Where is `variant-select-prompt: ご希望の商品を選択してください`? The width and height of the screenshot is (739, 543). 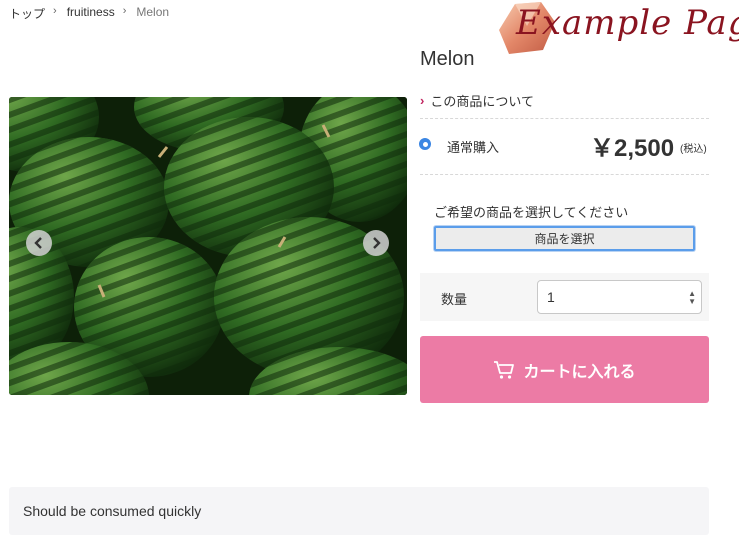
variant-select-prompt: ご希望の商品を選択してください is located at coordinates (531, 212).